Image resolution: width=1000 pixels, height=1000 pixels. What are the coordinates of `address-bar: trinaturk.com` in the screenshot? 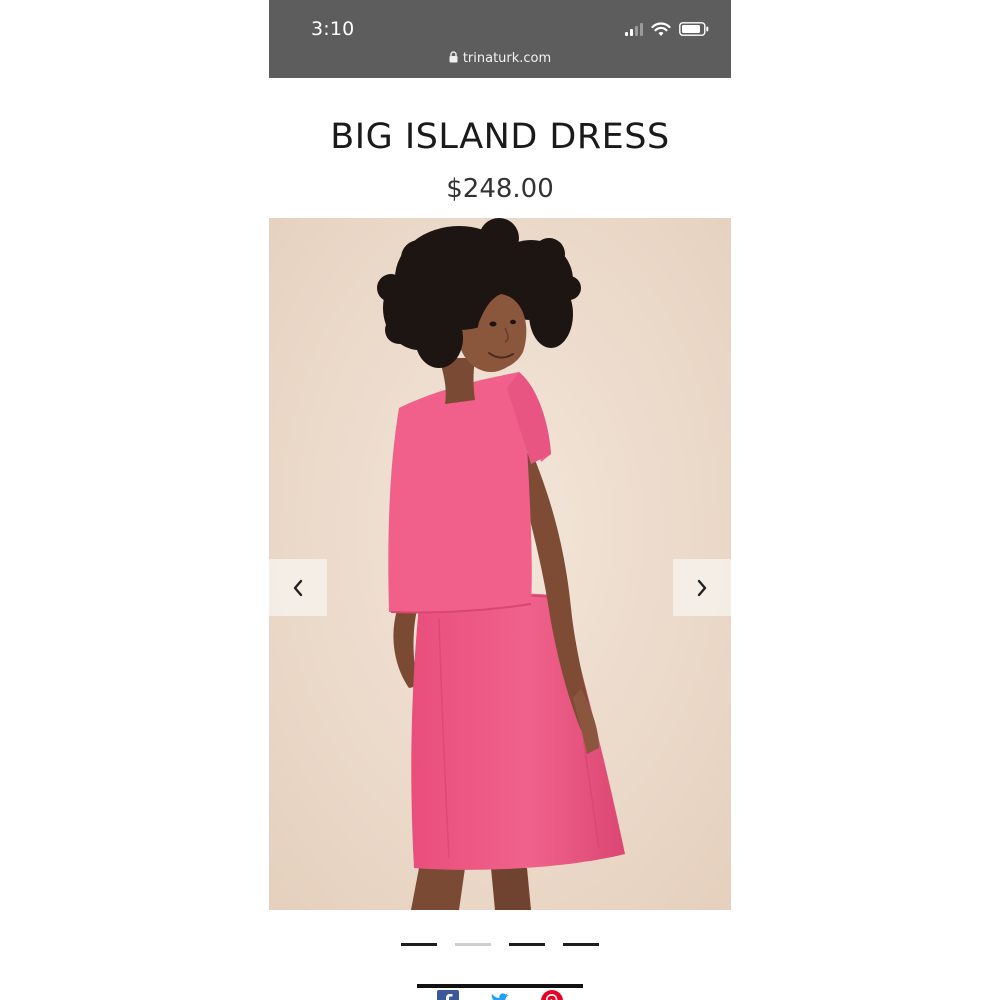 It's located at (500, 58).